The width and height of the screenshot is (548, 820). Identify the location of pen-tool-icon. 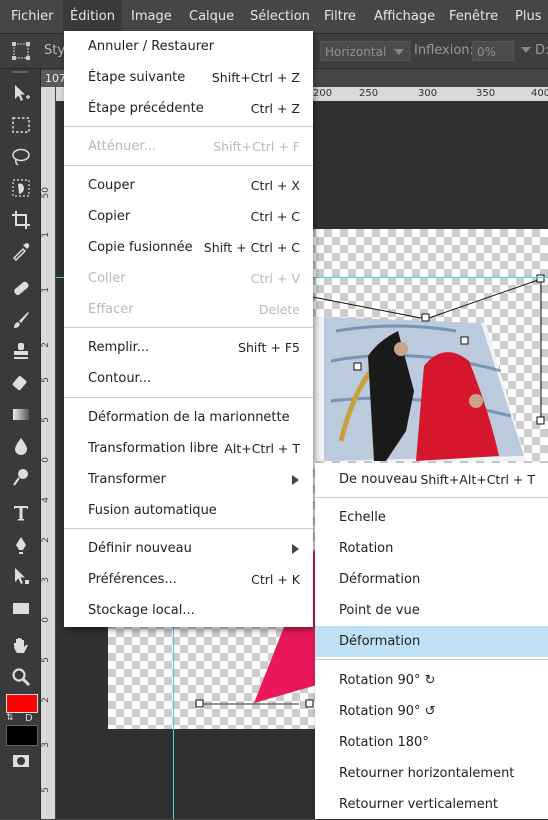
(21, 545).